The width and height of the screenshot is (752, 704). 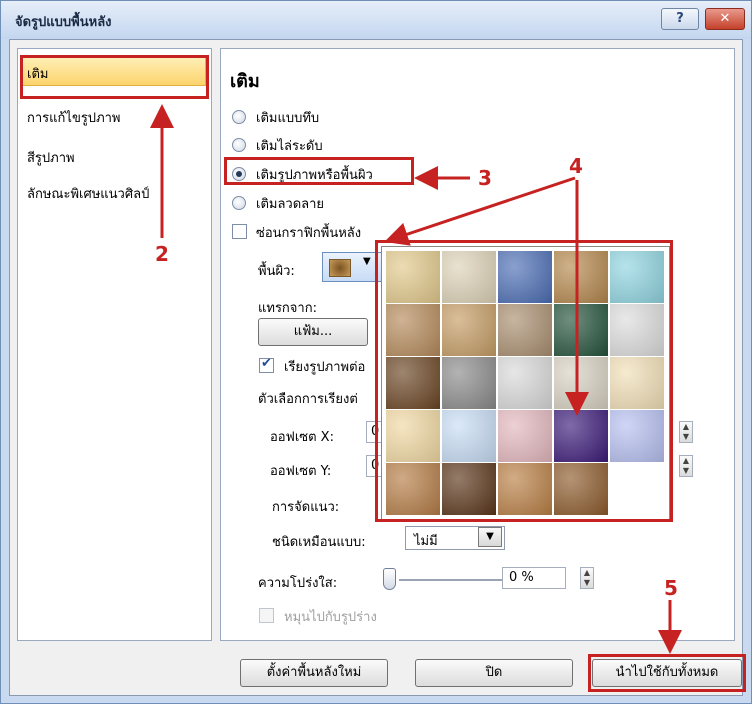 I want to click on offset-x-label: ออฟเซต X:, so click(x=302, y=437).